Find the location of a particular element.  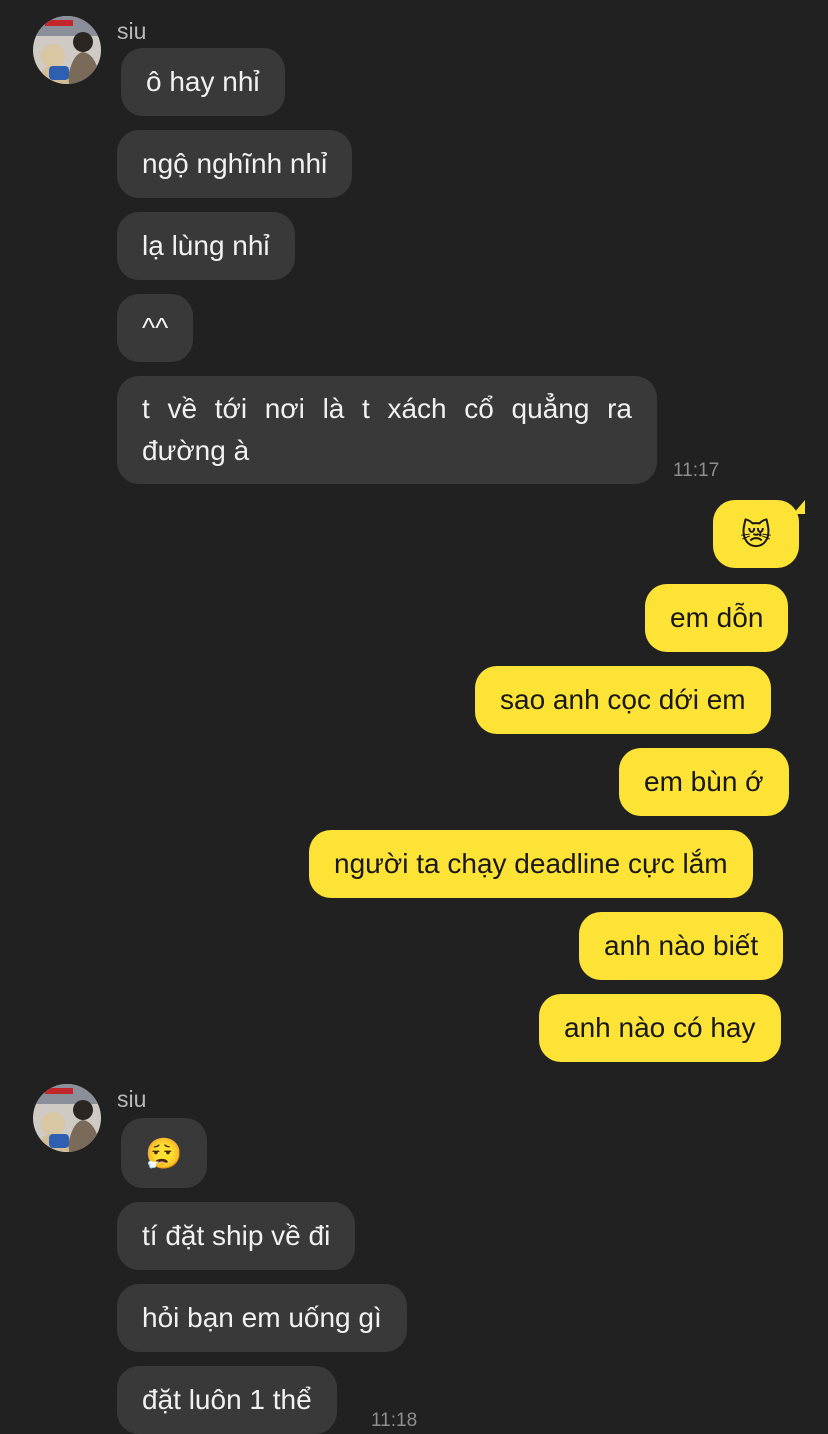

message-bubble: sao anh cọc dới em is located at coordinates (623, 700).